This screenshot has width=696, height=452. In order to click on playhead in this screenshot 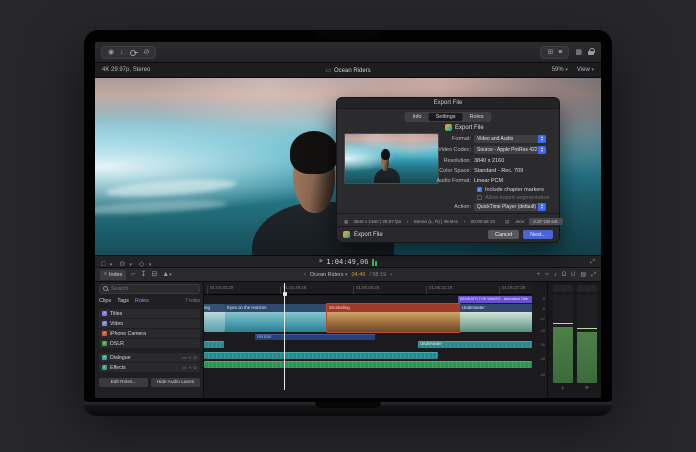, I will do `click(284, 336)`.